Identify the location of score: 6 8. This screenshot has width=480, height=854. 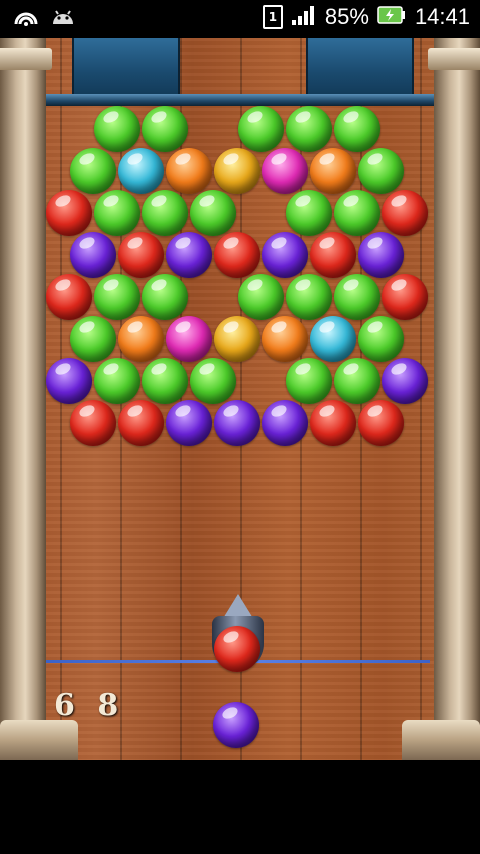
(89, 705).